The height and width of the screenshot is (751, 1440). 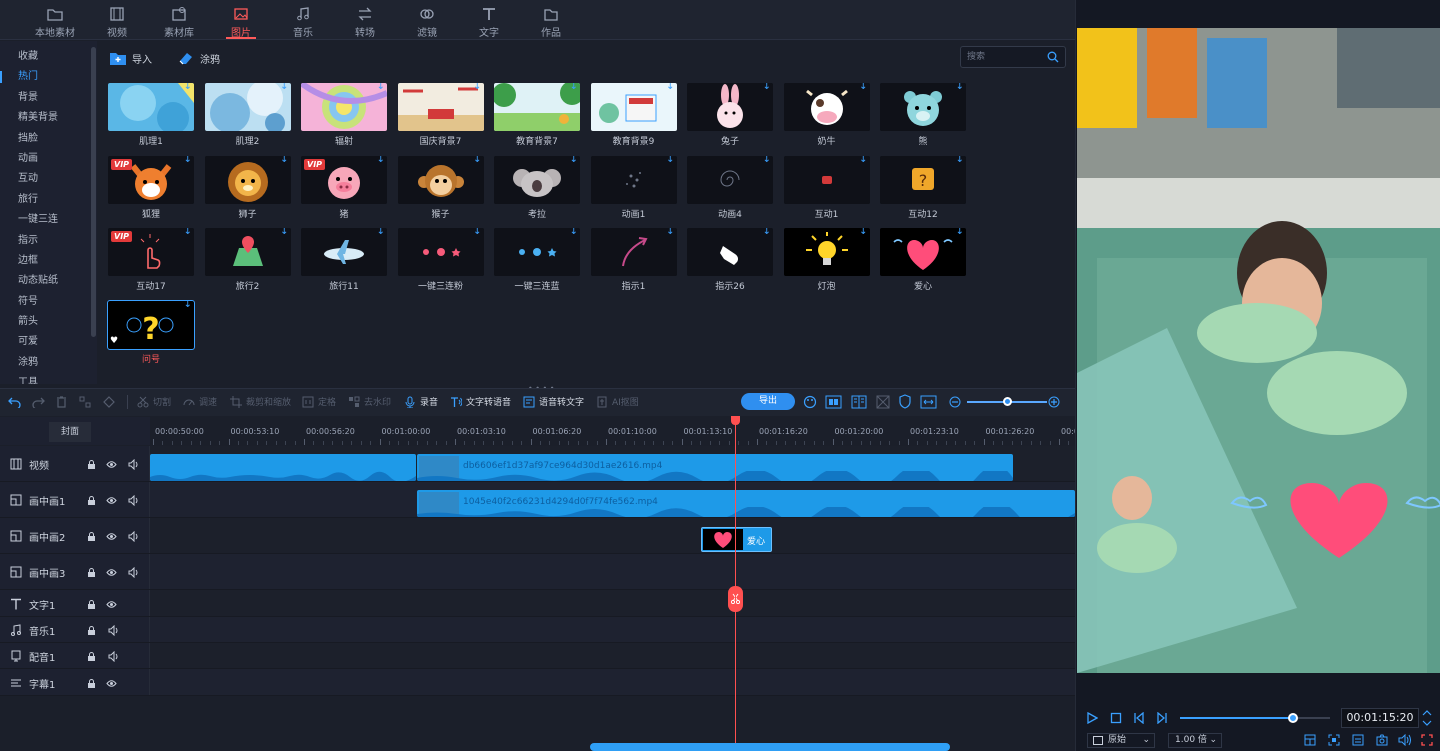 I want to click on prev-frame-icon, so click(x=1139, y=718).